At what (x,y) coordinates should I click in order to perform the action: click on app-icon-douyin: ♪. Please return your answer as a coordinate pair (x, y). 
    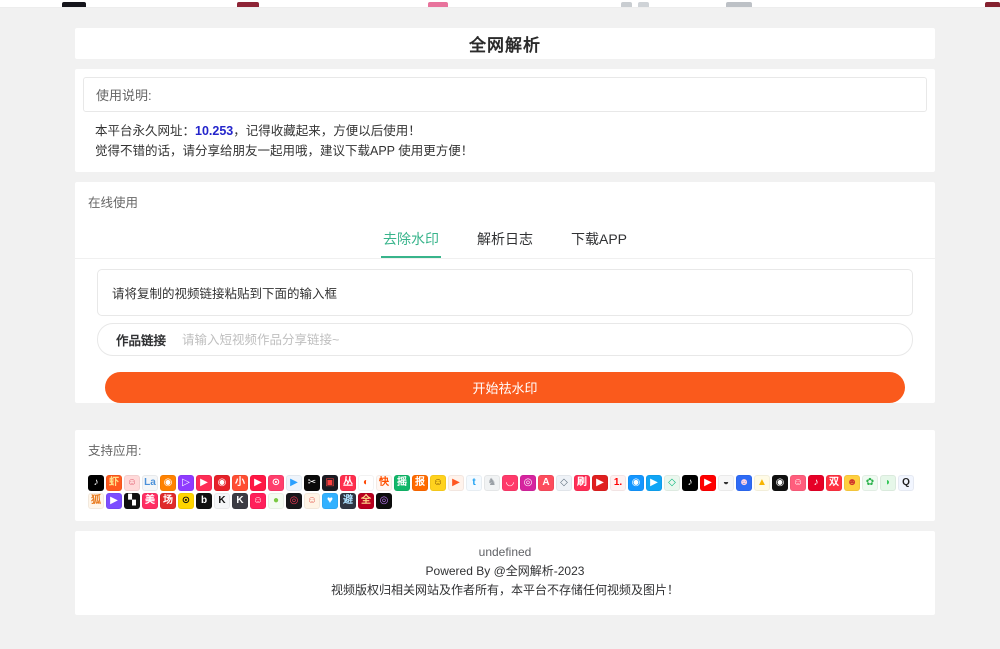
    Looking at the image, I should click on (96, 483).